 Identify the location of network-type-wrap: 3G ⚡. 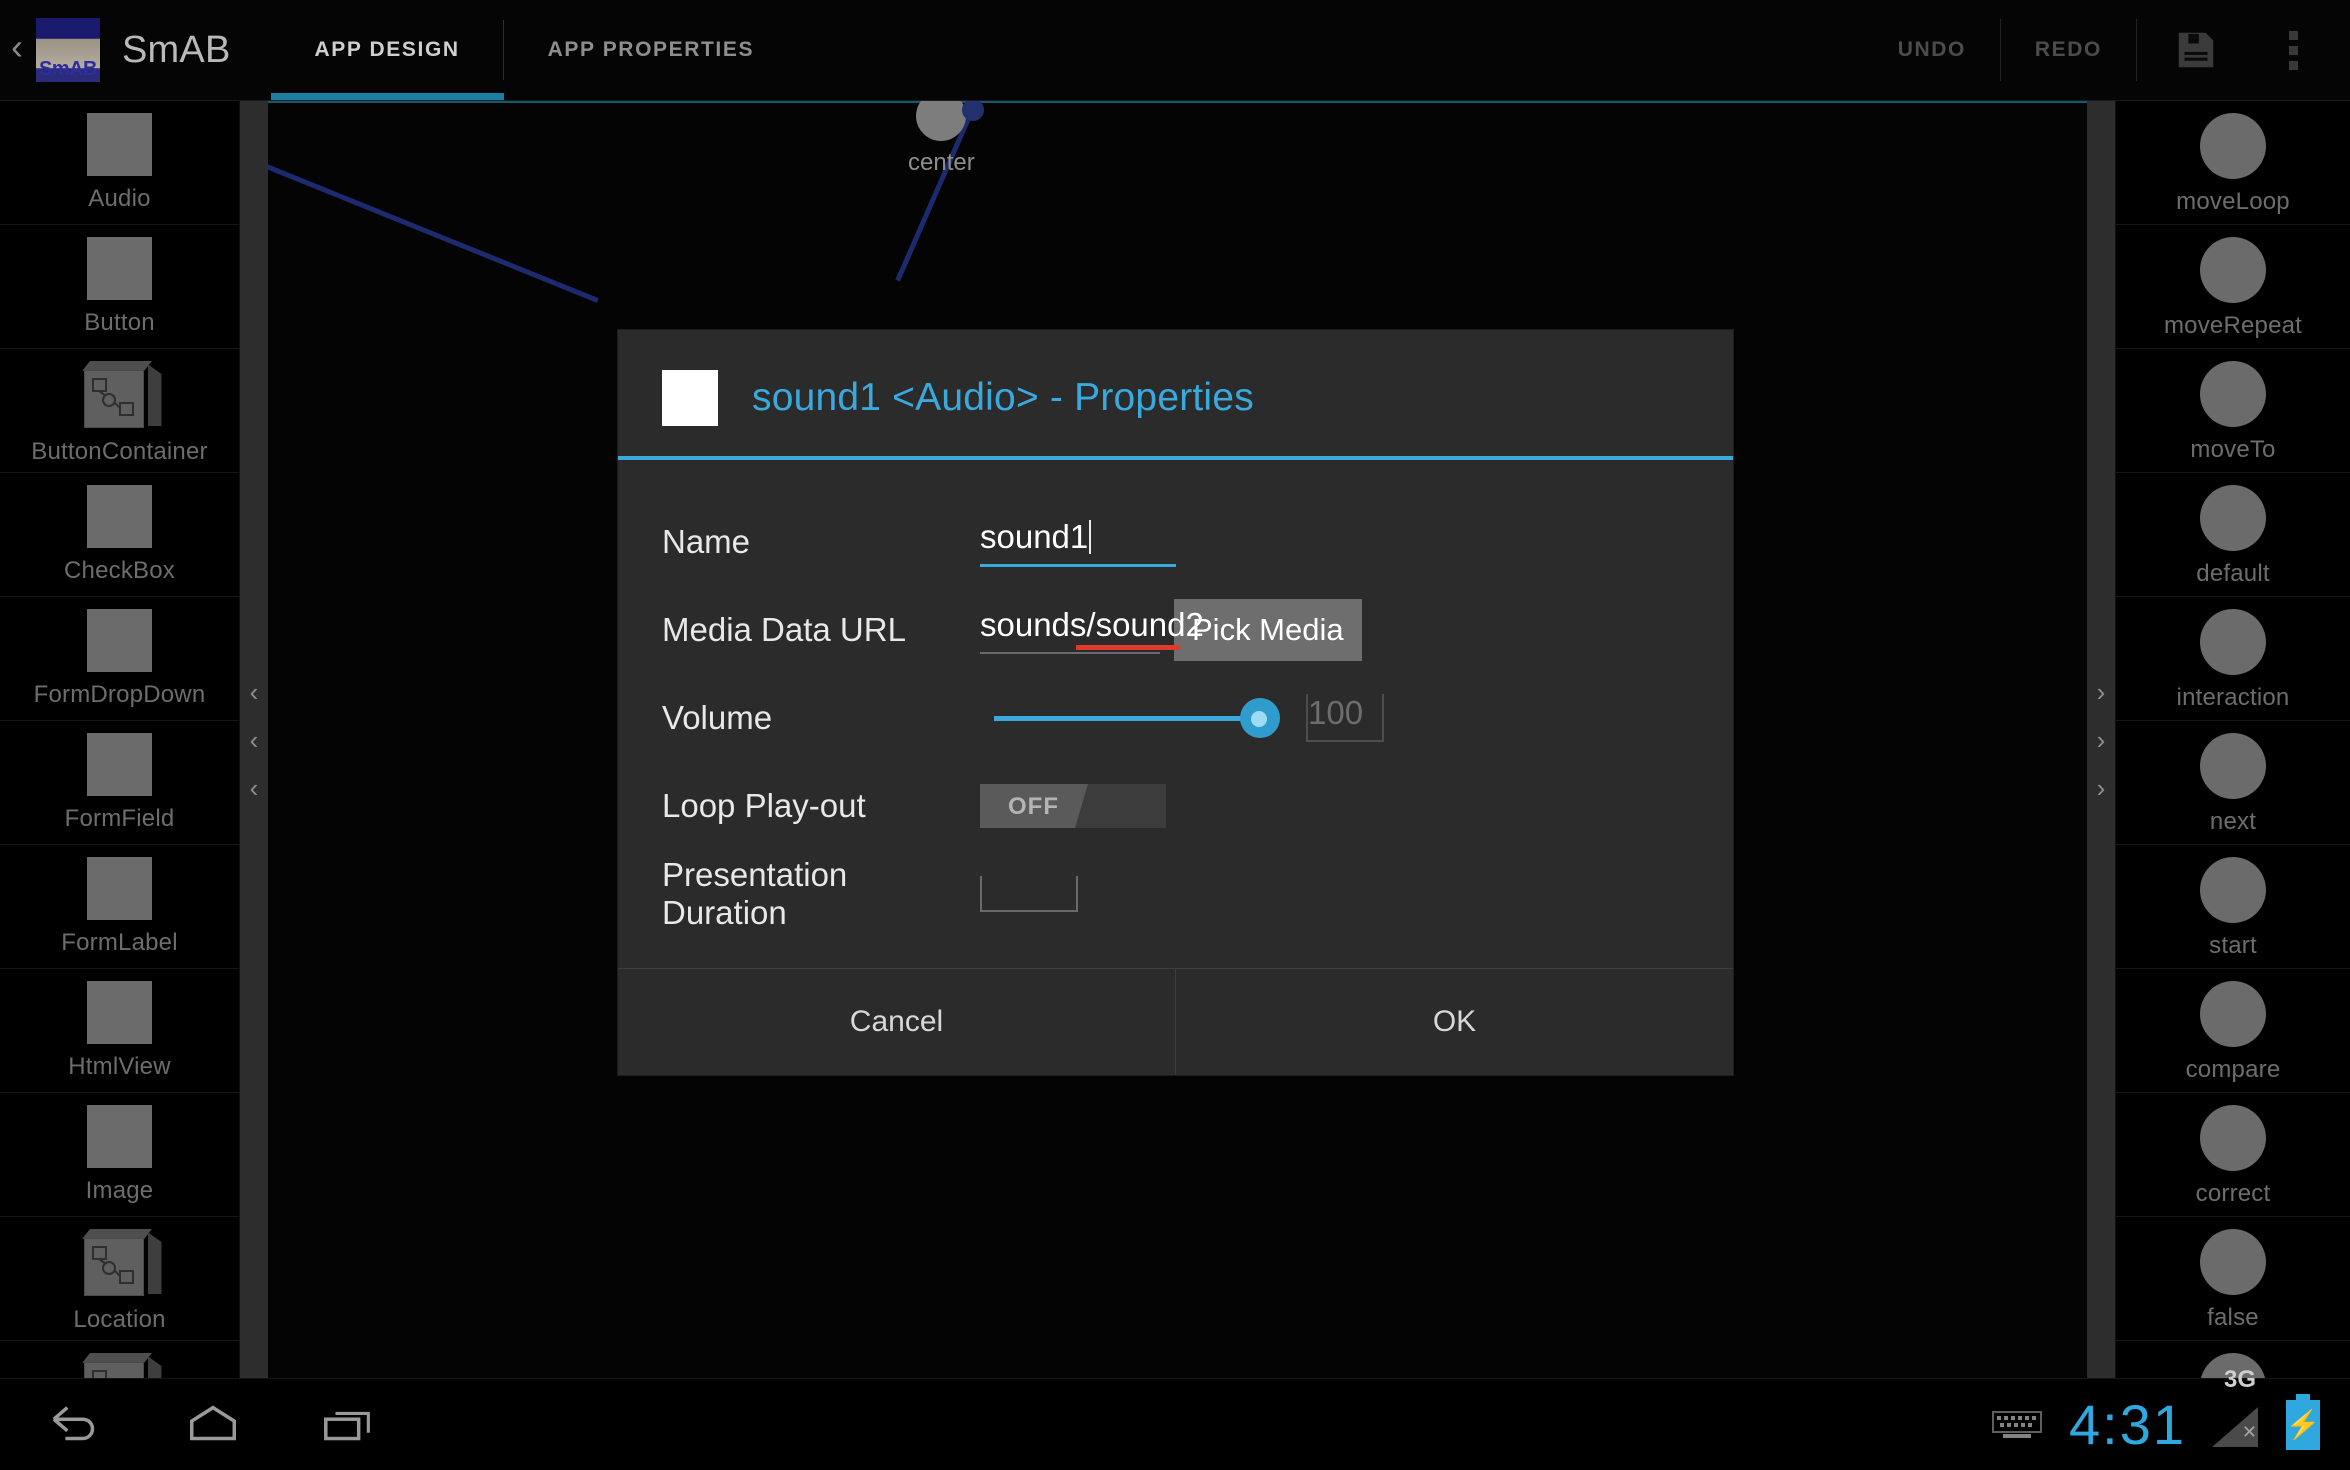
(2272, 1408).